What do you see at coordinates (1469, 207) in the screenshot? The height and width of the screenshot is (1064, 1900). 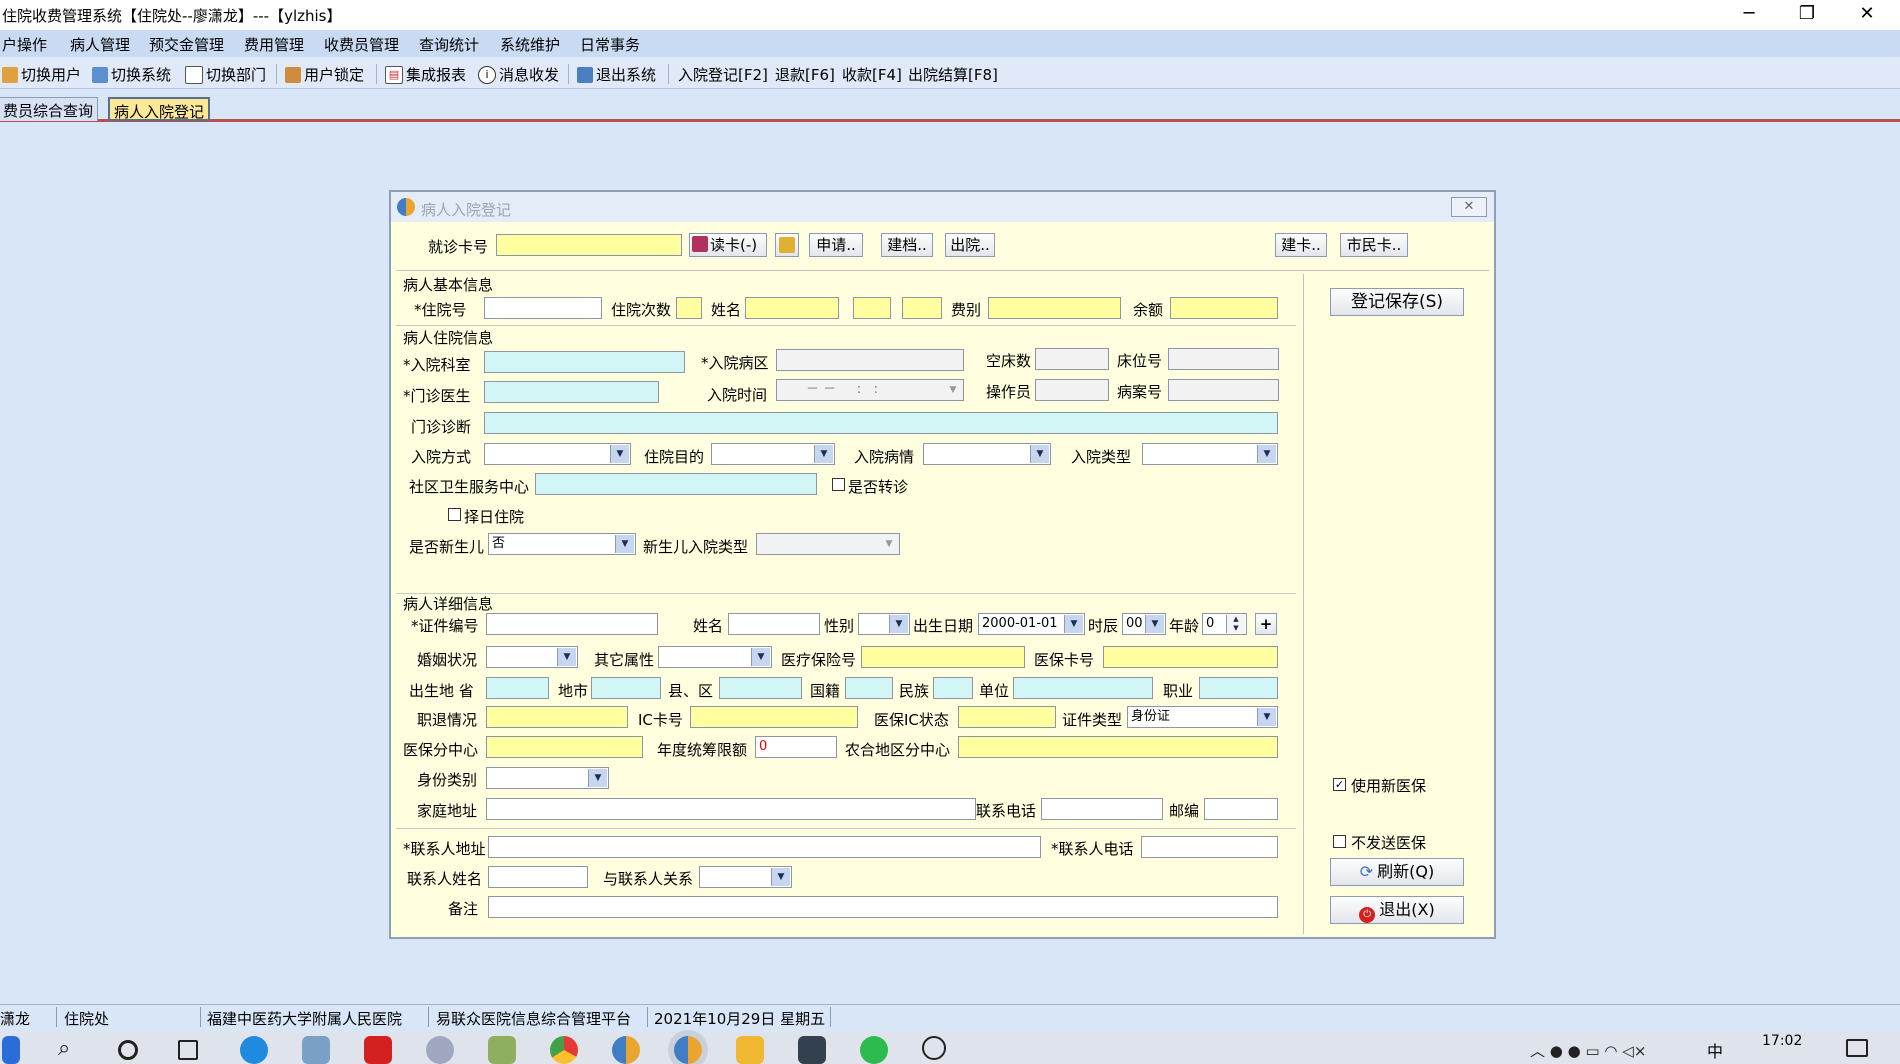 I see `dialog-close-button: ✕` at bounding box center [1469, 207].